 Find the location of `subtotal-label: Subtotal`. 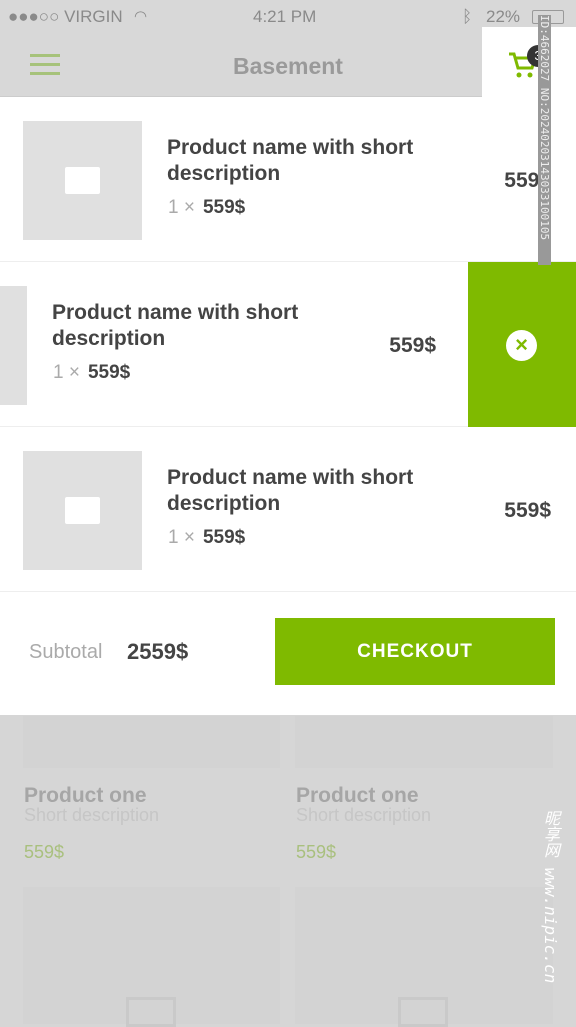

subtotal-label: Subtotal is located at coordinates (66, 652).